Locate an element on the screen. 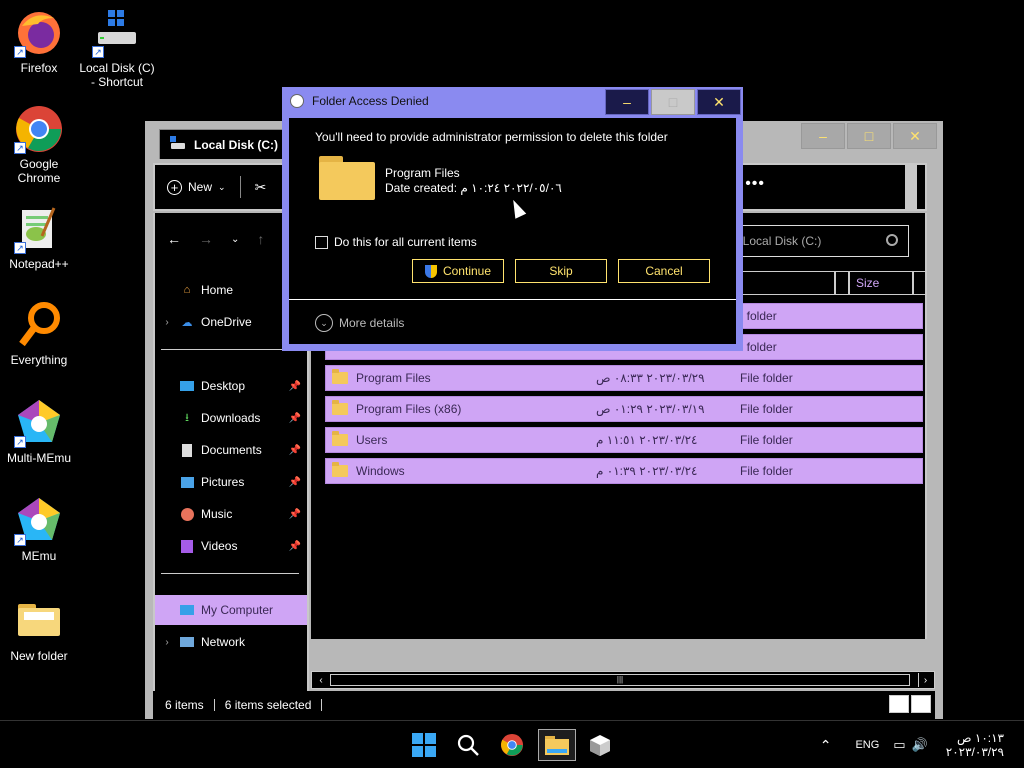 Image resolution: width=1024 pixels, height=768 pixels. desktop-icon-label: MEmu is located at coordinates (39, 556).